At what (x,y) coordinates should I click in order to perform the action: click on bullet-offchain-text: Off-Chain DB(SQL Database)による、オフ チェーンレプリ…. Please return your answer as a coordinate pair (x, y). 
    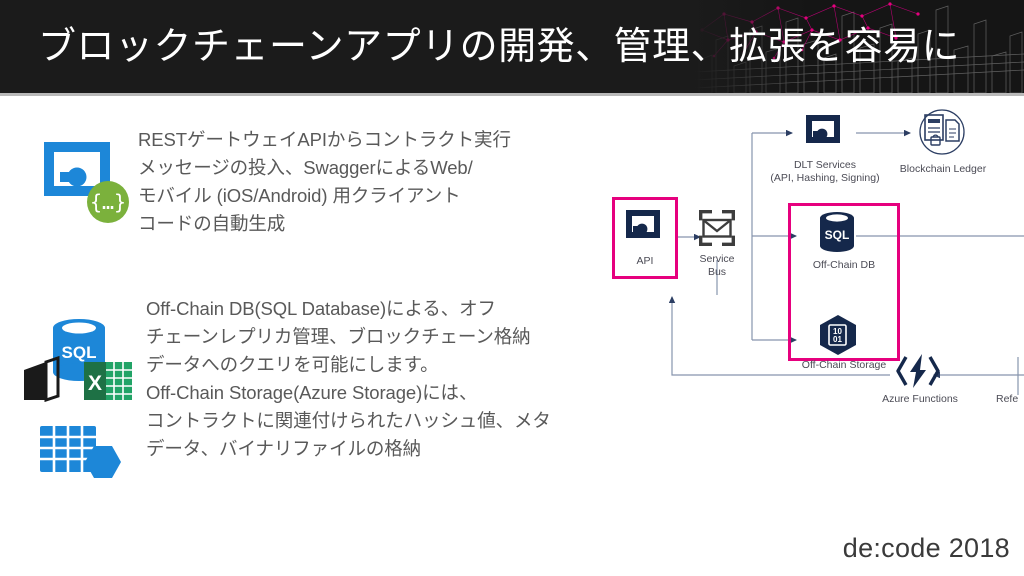
    Looking at the image, I should click on (348, 378).